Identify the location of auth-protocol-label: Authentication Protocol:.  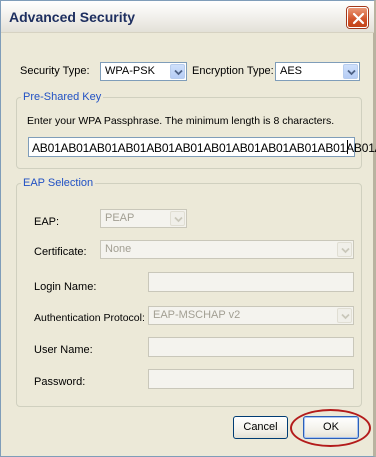
(89, 318).